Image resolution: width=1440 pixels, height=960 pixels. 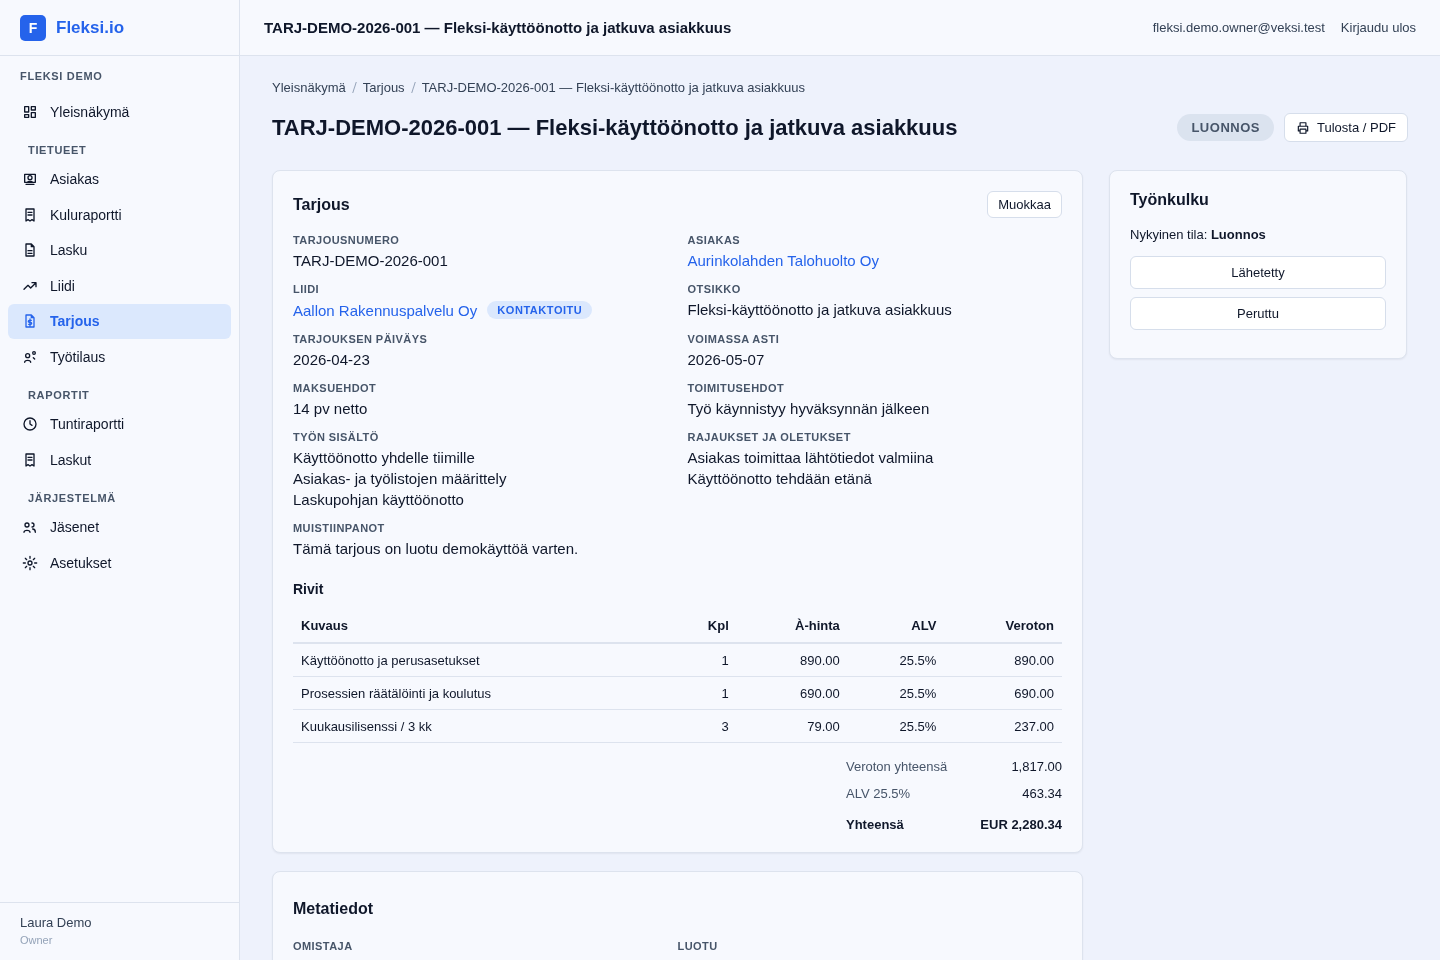 What do you see at coordinates (385, 310) in the screenshot?
I see `field-link: Aallon Rakennuspalvelu Oy` at bounding box center [385, 310].